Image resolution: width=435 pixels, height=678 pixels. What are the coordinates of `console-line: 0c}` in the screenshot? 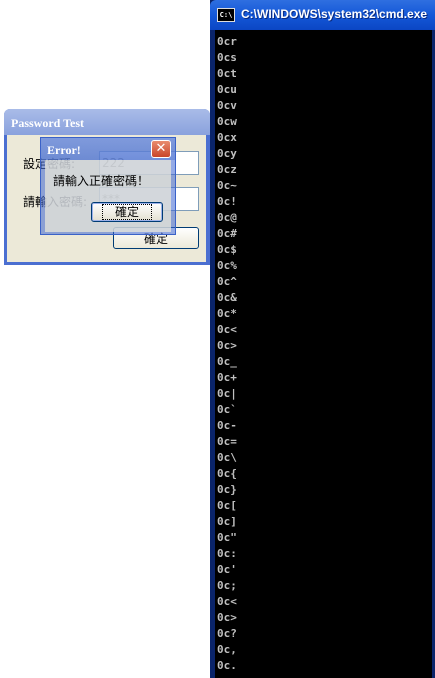 It's located at (227, 489).